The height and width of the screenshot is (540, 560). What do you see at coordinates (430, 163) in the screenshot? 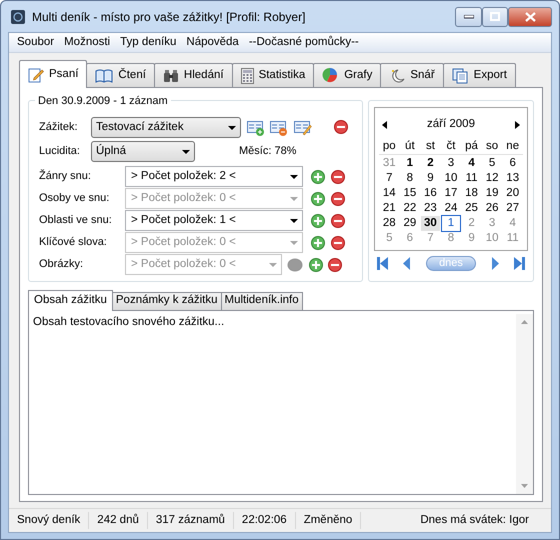
I see `calendar-day: 2` at bounding box center [430, 163].